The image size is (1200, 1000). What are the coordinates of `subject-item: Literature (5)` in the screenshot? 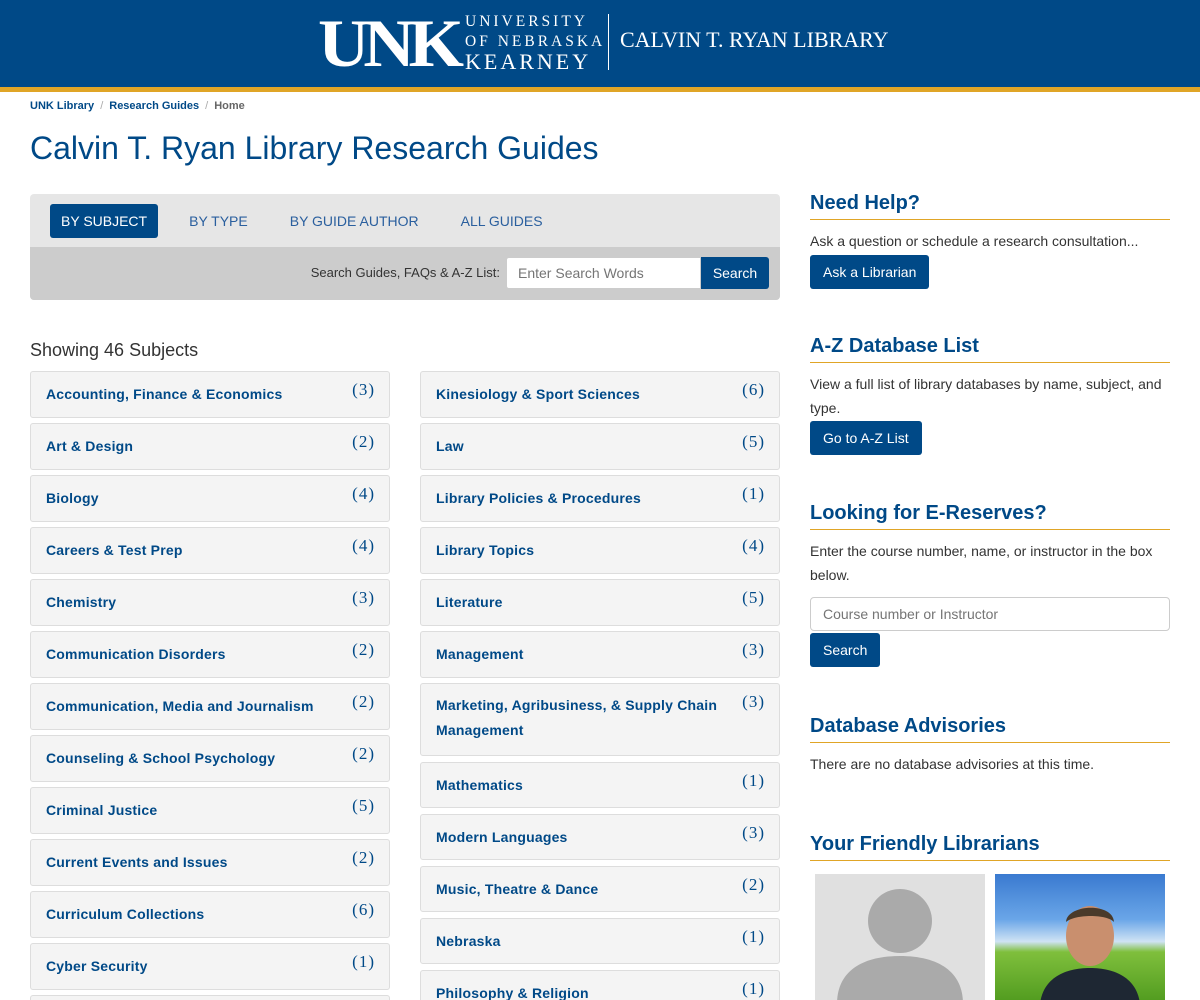 It's located at (600, 602).